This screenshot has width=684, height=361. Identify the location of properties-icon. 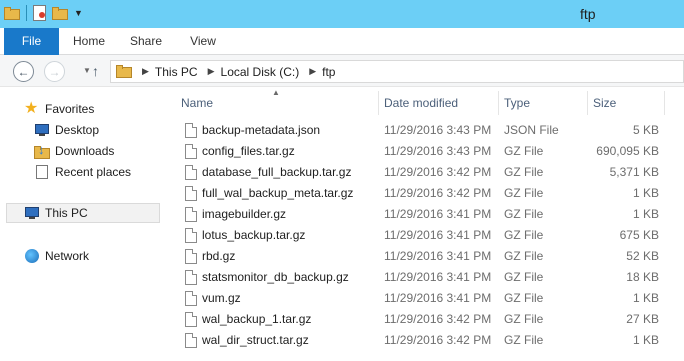
(39, 13).